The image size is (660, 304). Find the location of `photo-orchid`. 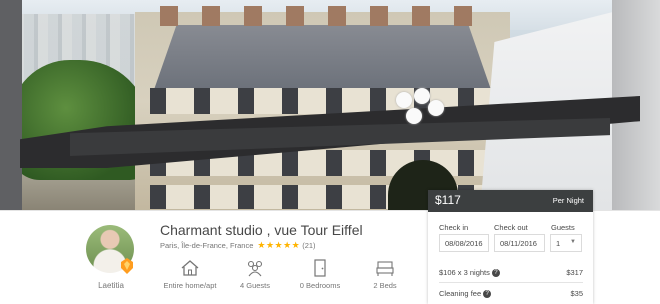

photo-orchid is located at coordinates (420, 108).